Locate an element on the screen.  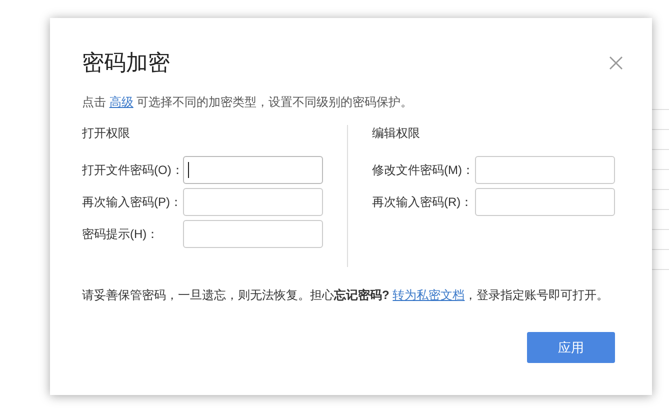
warning-text: 请妥善保管密码，一旦遗忘，则无法恢复。担心忘记密码? 转为私密文档，登录指定账号即可打开。 is located at coordinates (346, 295).